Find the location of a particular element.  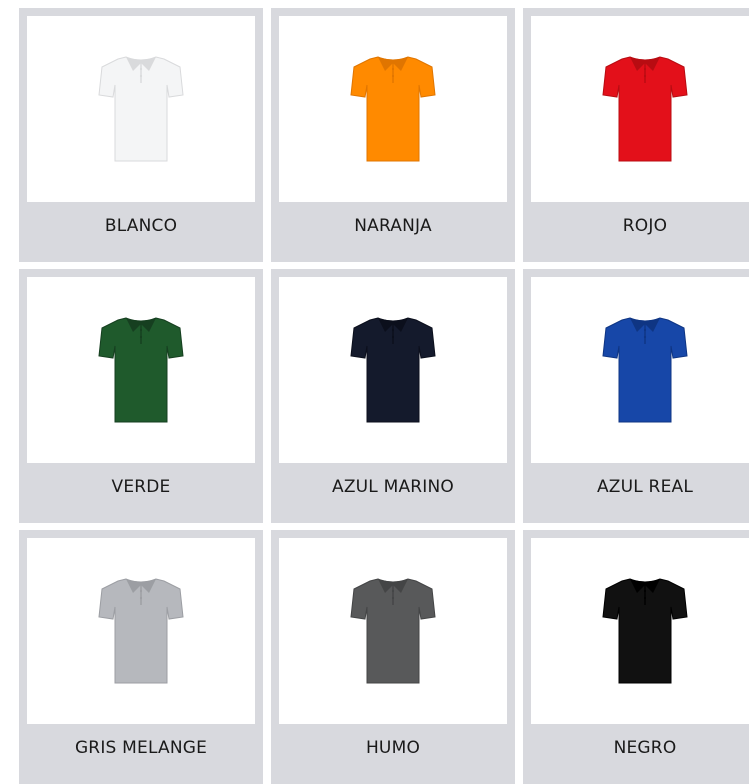

color-label: BLANCO is located at coordinates (141, 226).